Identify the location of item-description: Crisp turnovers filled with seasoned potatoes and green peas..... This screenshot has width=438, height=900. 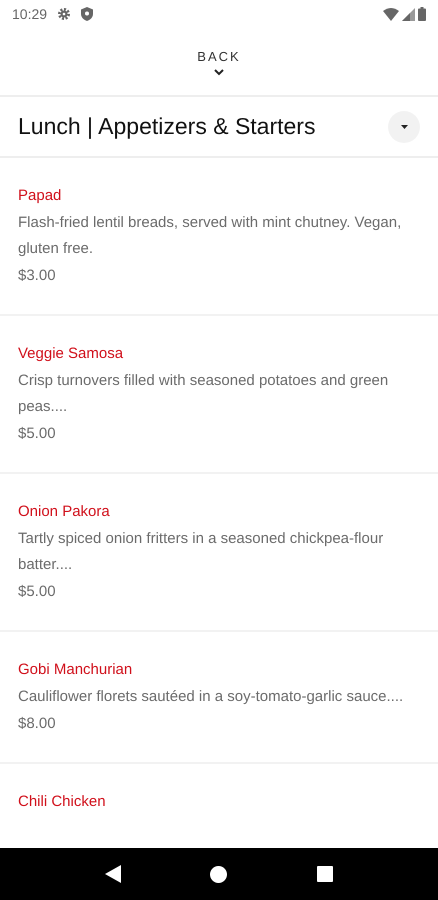
(204, 394).